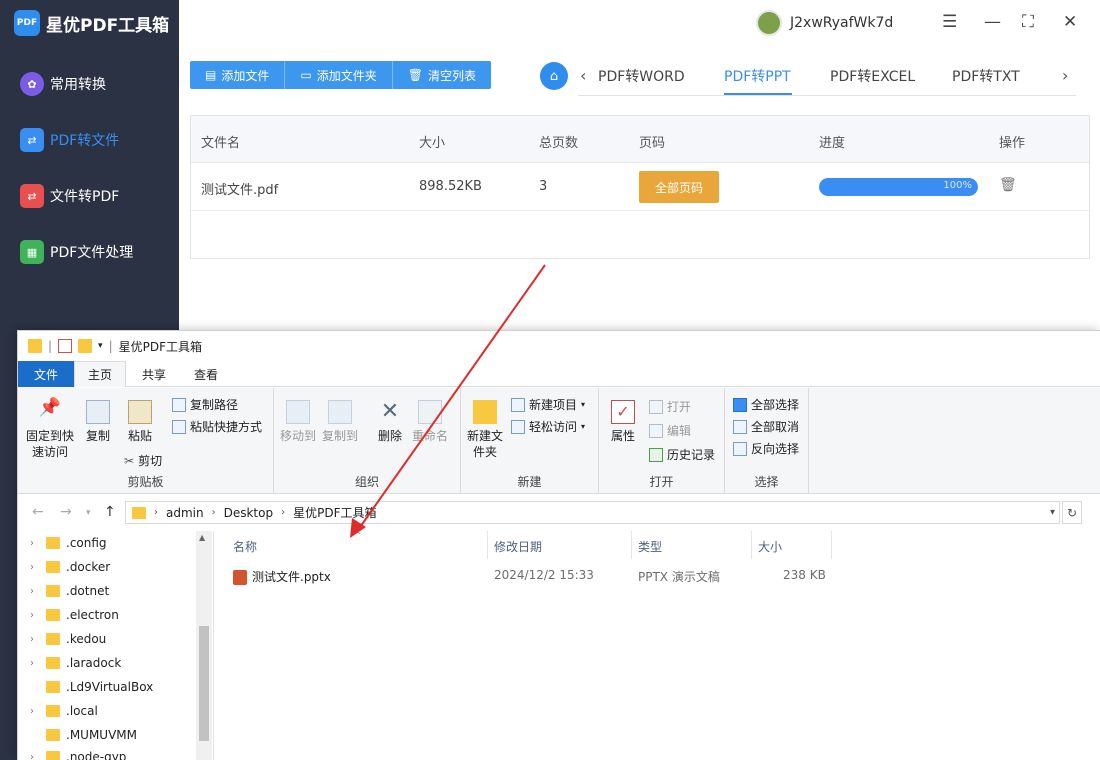  Describe the element at coordinates (69, 663) in the screenshot. I see `tree-item: › .laradock` at that location.